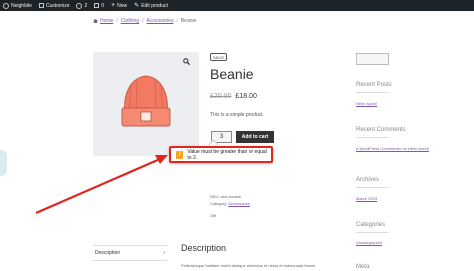 This screenshot has height=271, width=474. I want to click on sidebar-search-box, so click(372, 59).